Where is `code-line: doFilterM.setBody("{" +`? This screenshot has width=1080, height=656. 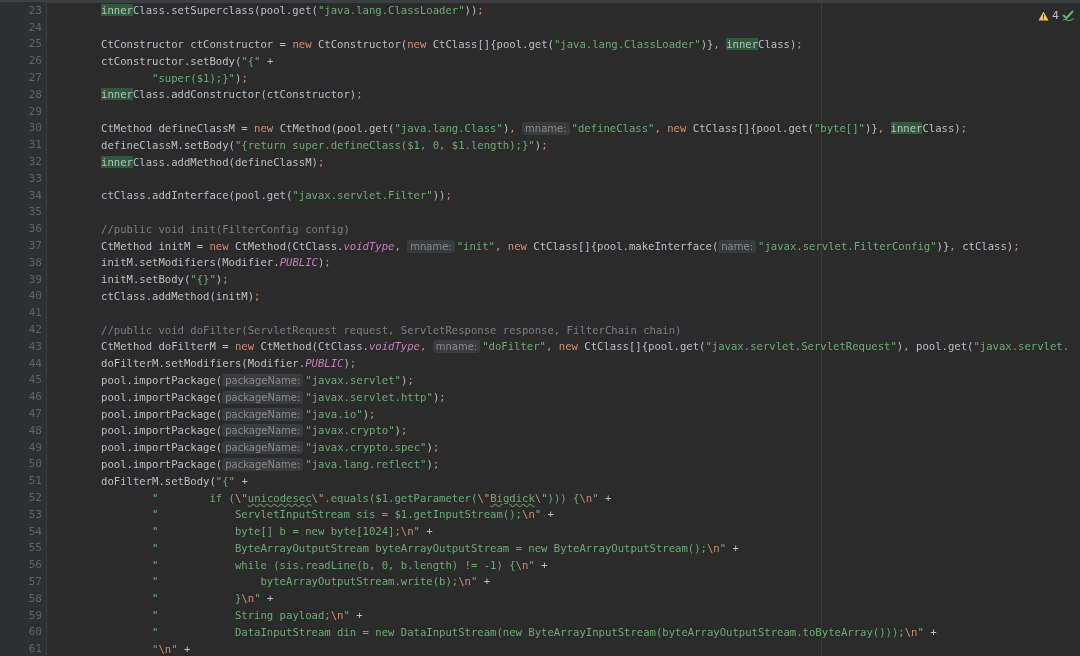 code-line: doFilterM.setBody("{" + is located at coordinates (174, 480).